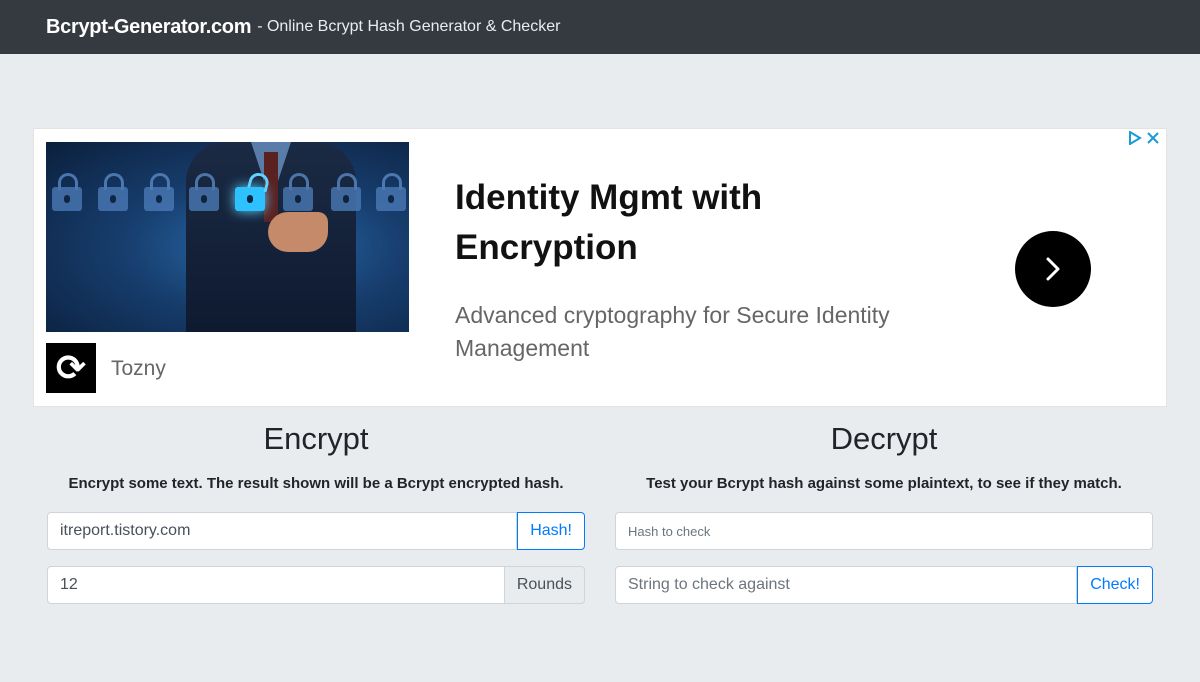  Describe the element at coordinates (551, 531) in the screenshot. I see `hash-button: Hash!` at that location.